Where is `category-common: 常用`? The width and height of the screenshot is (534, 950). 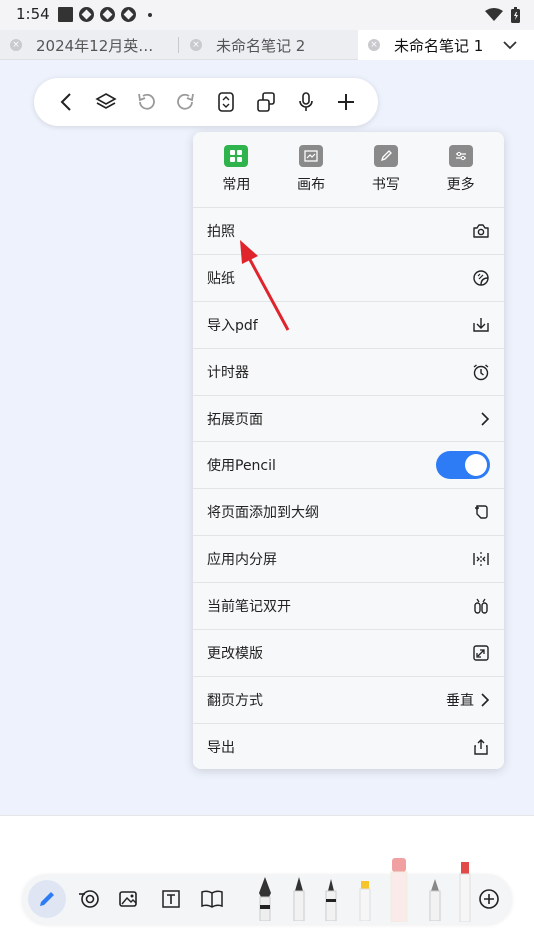 category-common: 常用 is located at coordinates (236, 169).